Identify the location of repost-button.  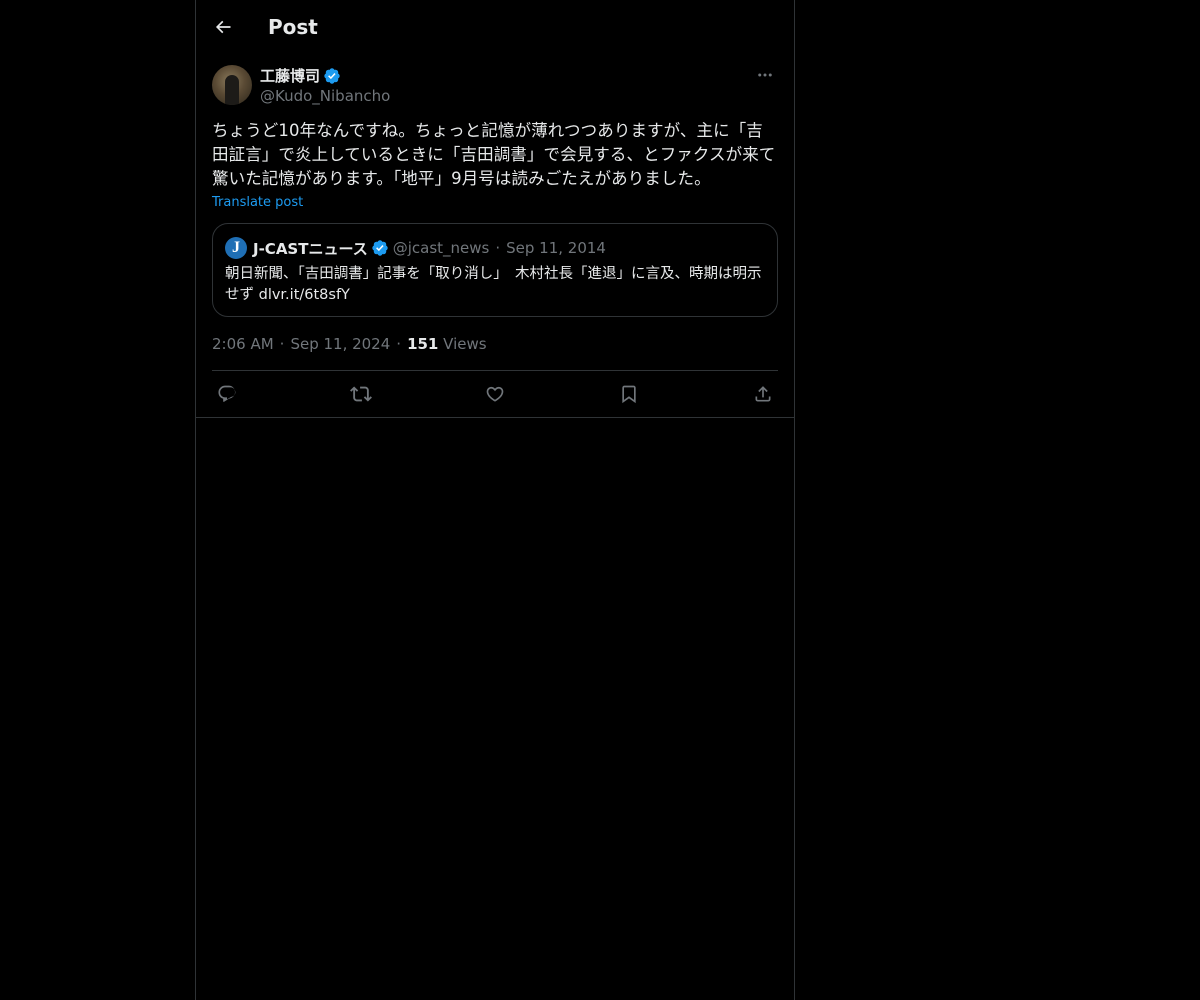
(361, 394).